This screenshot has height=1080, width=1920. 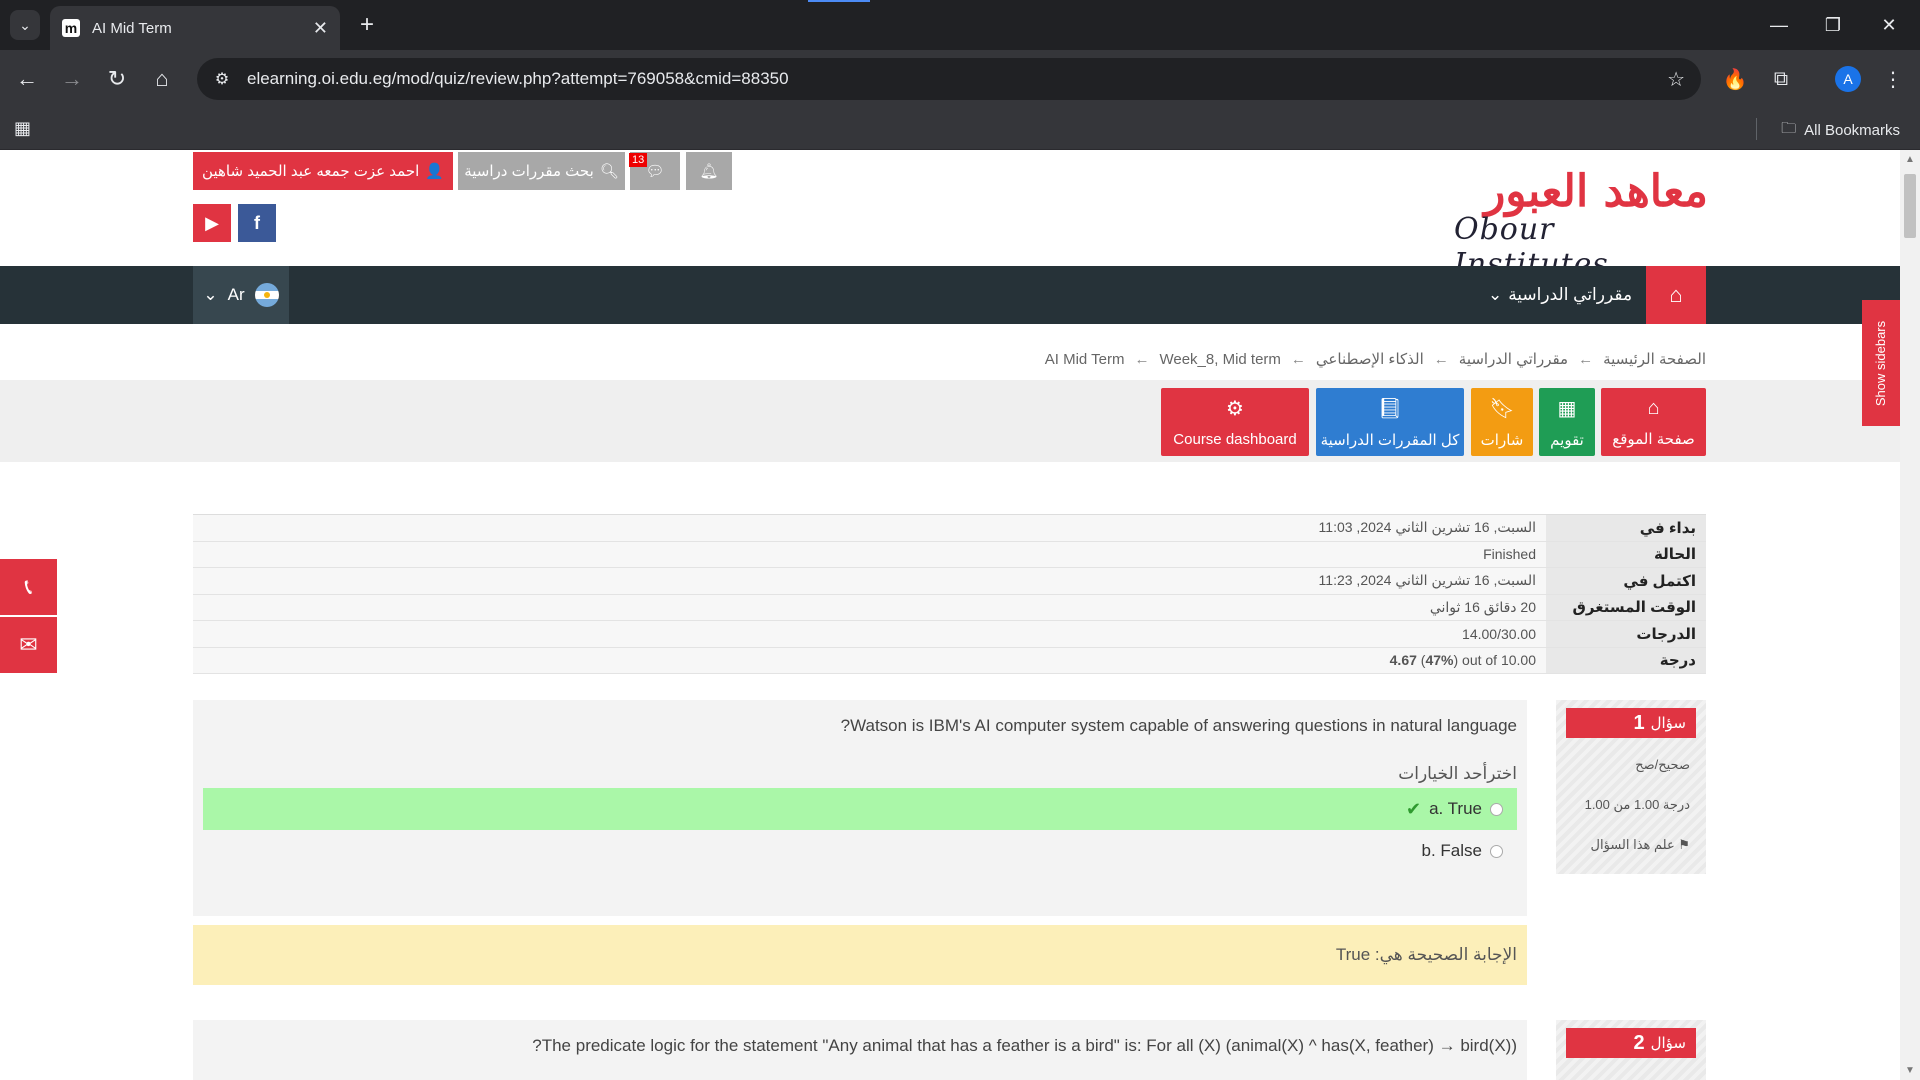 What do you see at coordinates (1219, 359) in the screenshot?
I see `breadcrumb-item: Week_8, Mid term` at bounding box center [1219, 359].